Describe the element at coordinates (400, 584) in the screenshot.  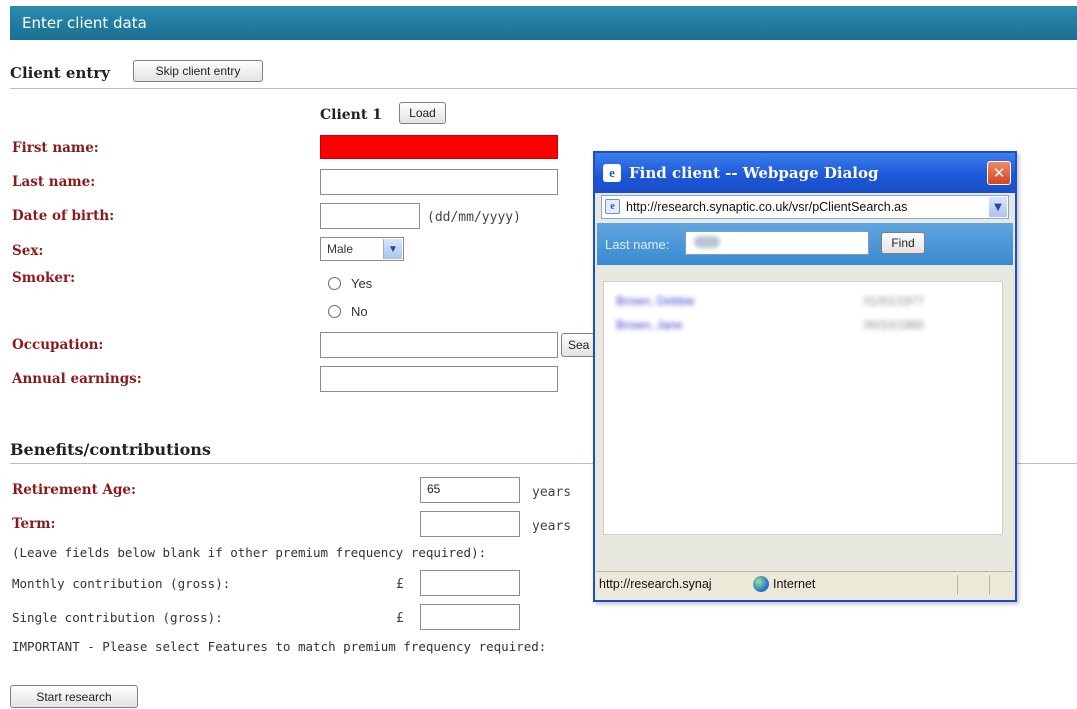
I see `monthly-currency: £` at that location.